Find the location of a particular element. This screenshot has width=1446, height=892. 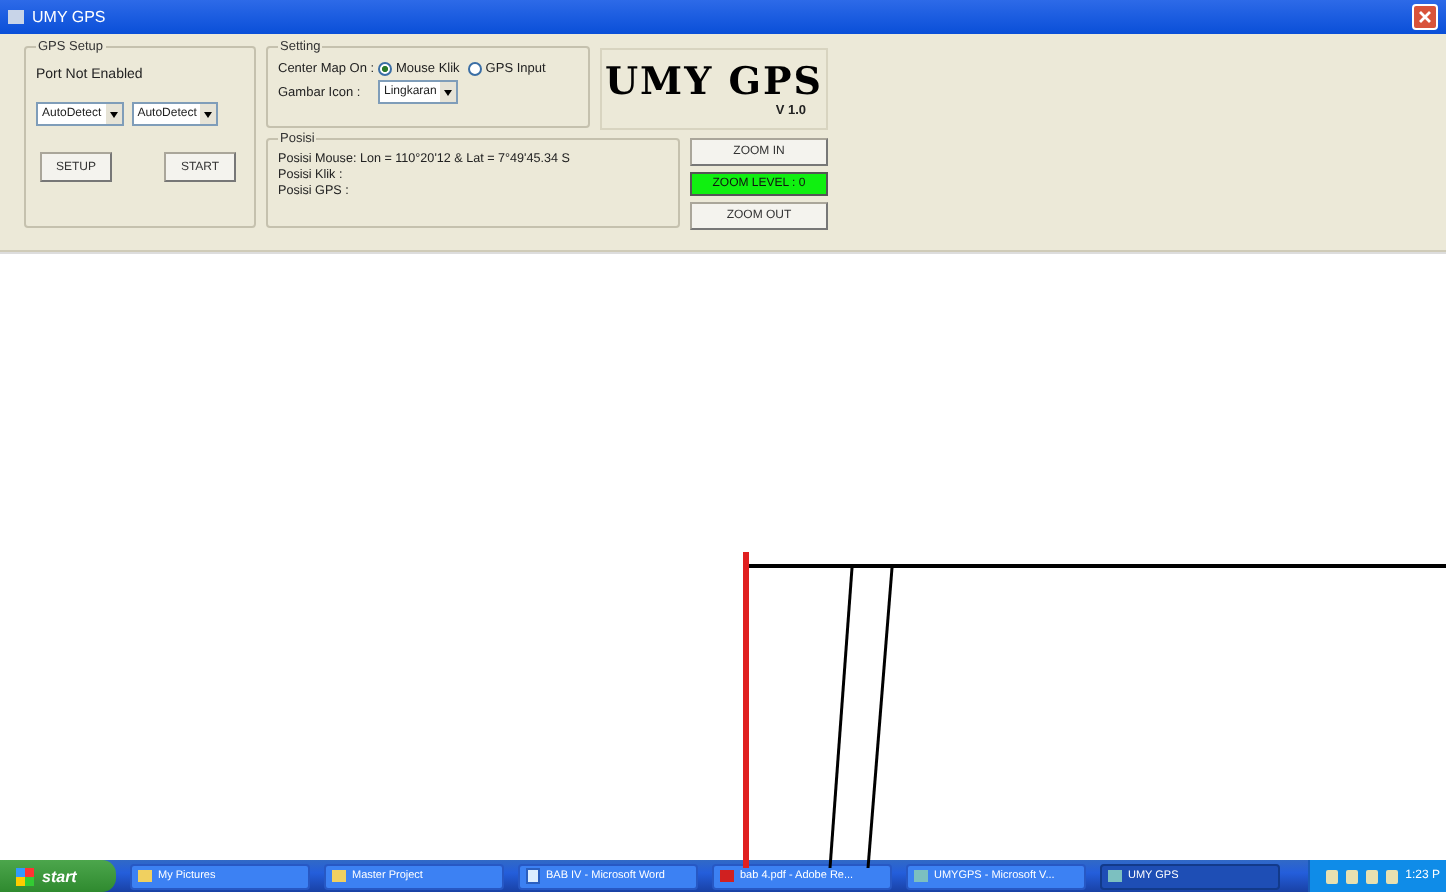

close-button is located at coordinates (1425, 17).